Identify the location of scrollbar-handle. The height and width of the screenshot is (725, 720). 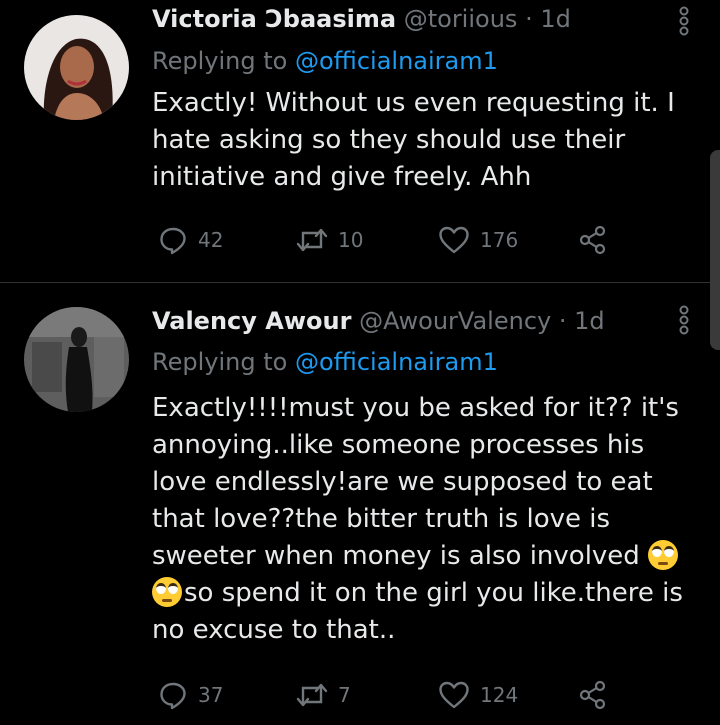
(715, 250).